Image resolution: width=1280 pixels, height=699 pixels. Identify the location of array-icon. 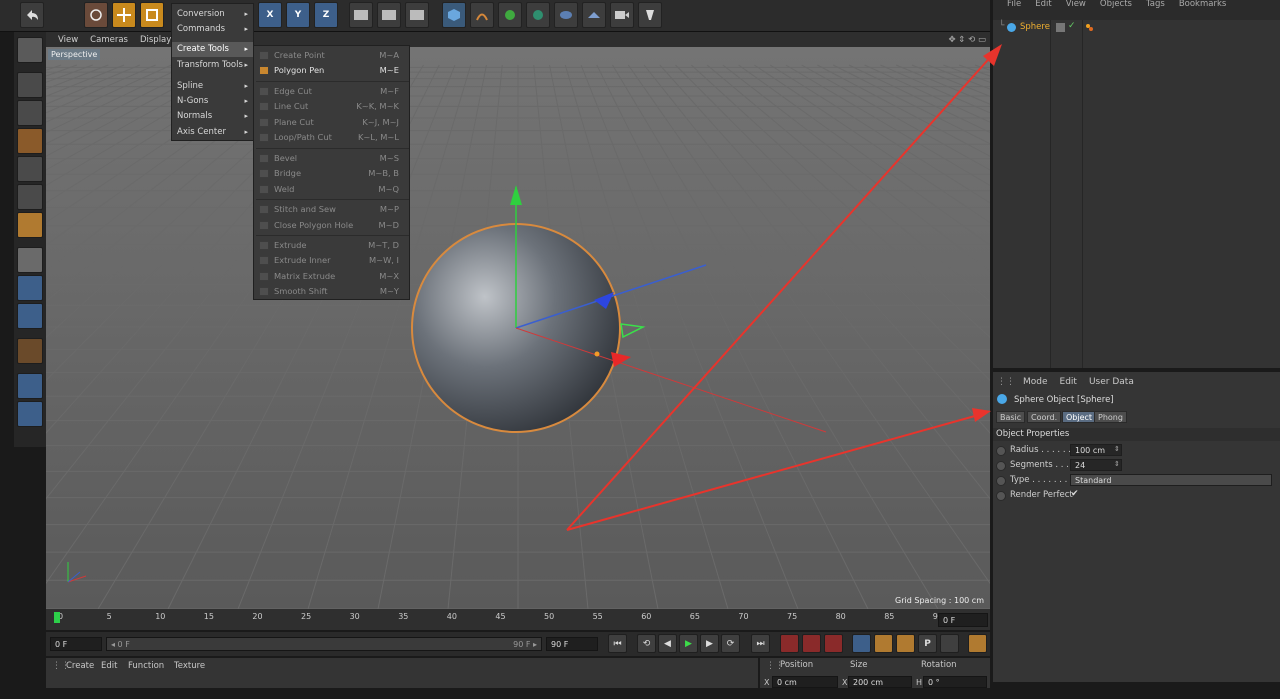
(538, 15).